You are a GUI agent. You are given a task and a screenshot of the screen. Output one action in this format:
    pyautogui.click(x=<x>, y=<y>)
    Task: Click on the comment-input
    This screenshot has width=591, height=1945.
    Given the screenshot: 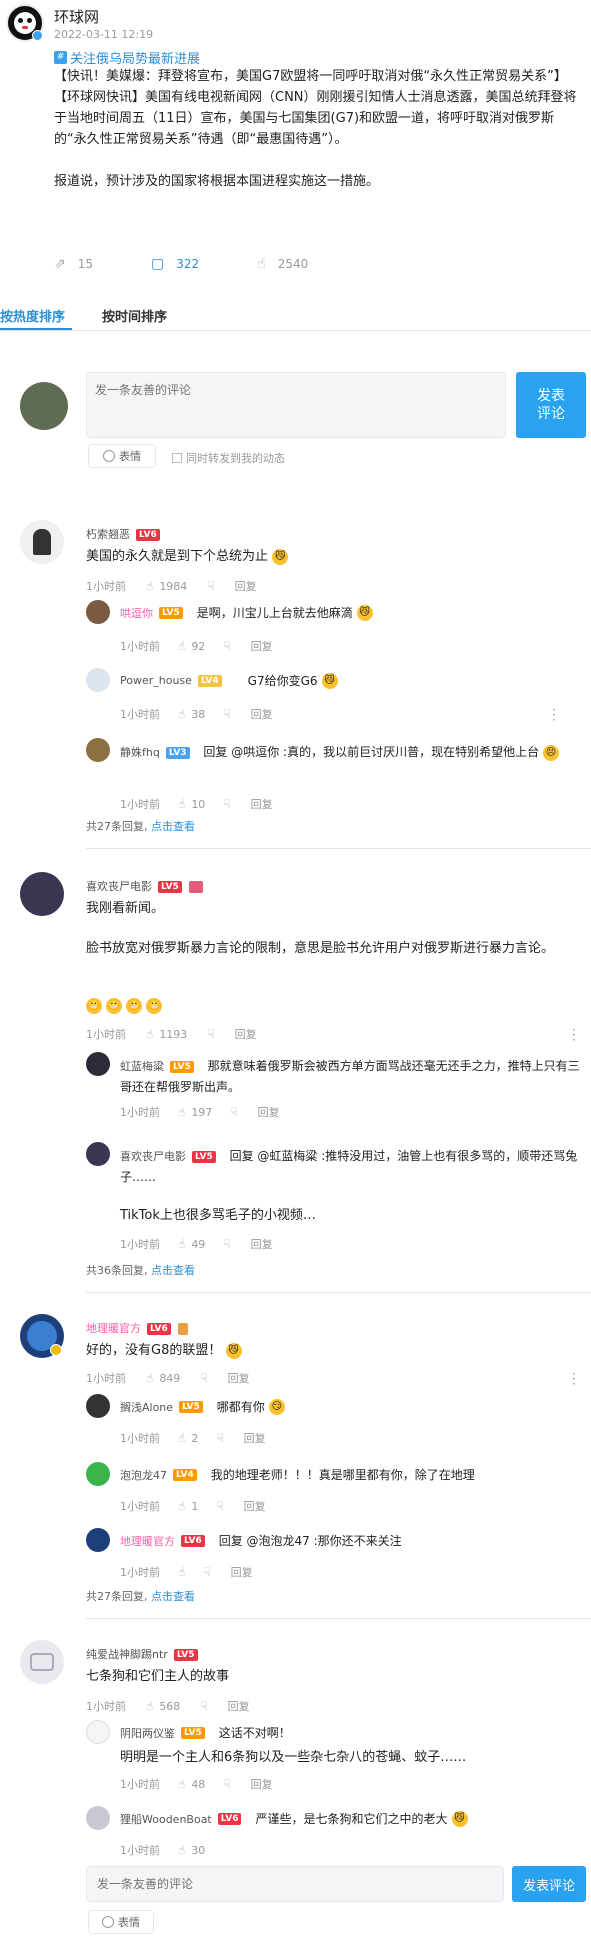 What is the action you would take?
    pyautogui.click(x=296, y=405)
    